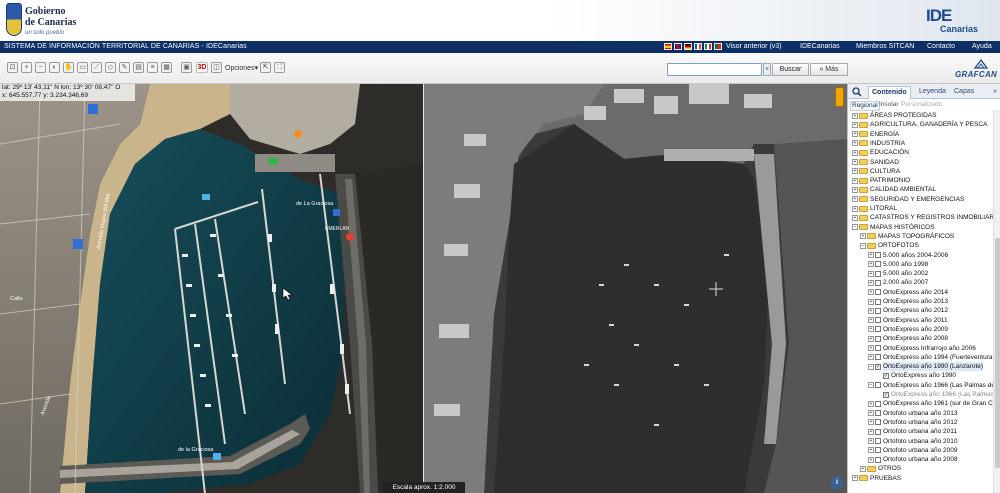 This screenshot has width=1000, height=493. What do you see at coordinates (995, 92) in the screenshot?
I see `panel-expand-arrow: »` at bounding box center [995, 92].